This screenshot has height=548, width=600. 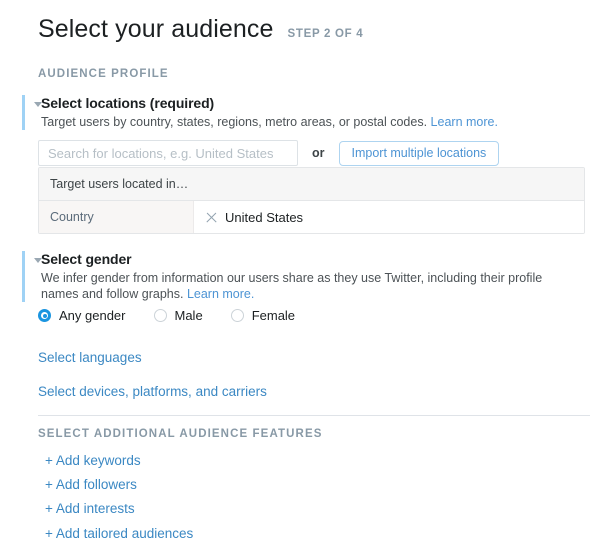 I want to click on select-gender-title: Select gender, so click(x=86, y=259).